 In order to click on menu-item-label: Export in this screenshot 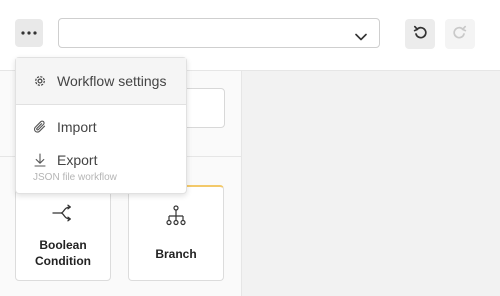, I will do `click(77, 160)`.